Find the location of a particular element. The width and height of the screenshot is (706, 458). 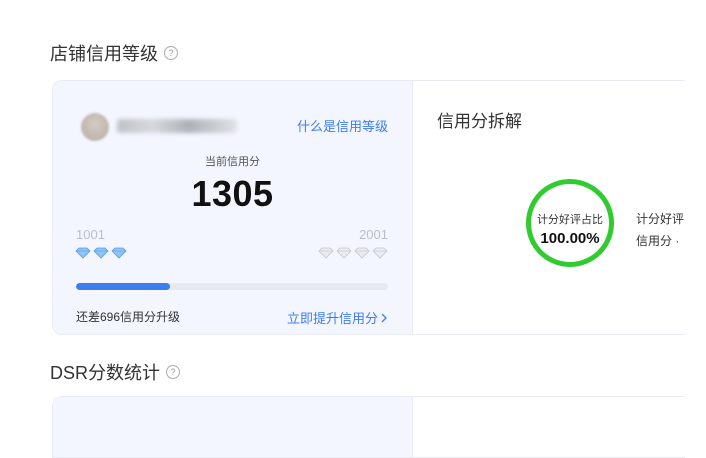

level-low-value: 1001 is located at coordinates (90, 234).